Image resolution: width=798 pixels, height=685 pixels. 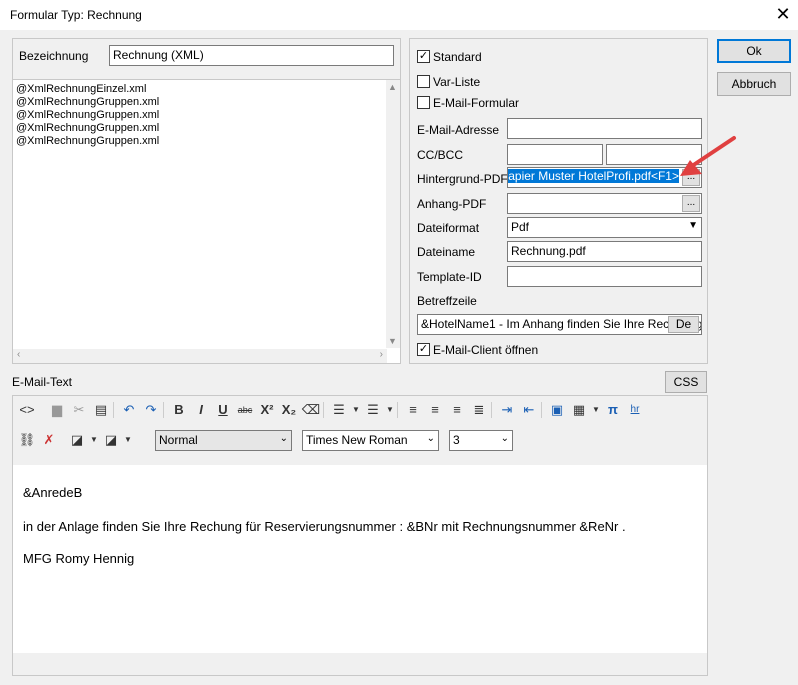 What do you see at coordinates (481, 440) in the screenshot?
I see `font-size-select: 3 ⌄` at bounding box center [481, 440].